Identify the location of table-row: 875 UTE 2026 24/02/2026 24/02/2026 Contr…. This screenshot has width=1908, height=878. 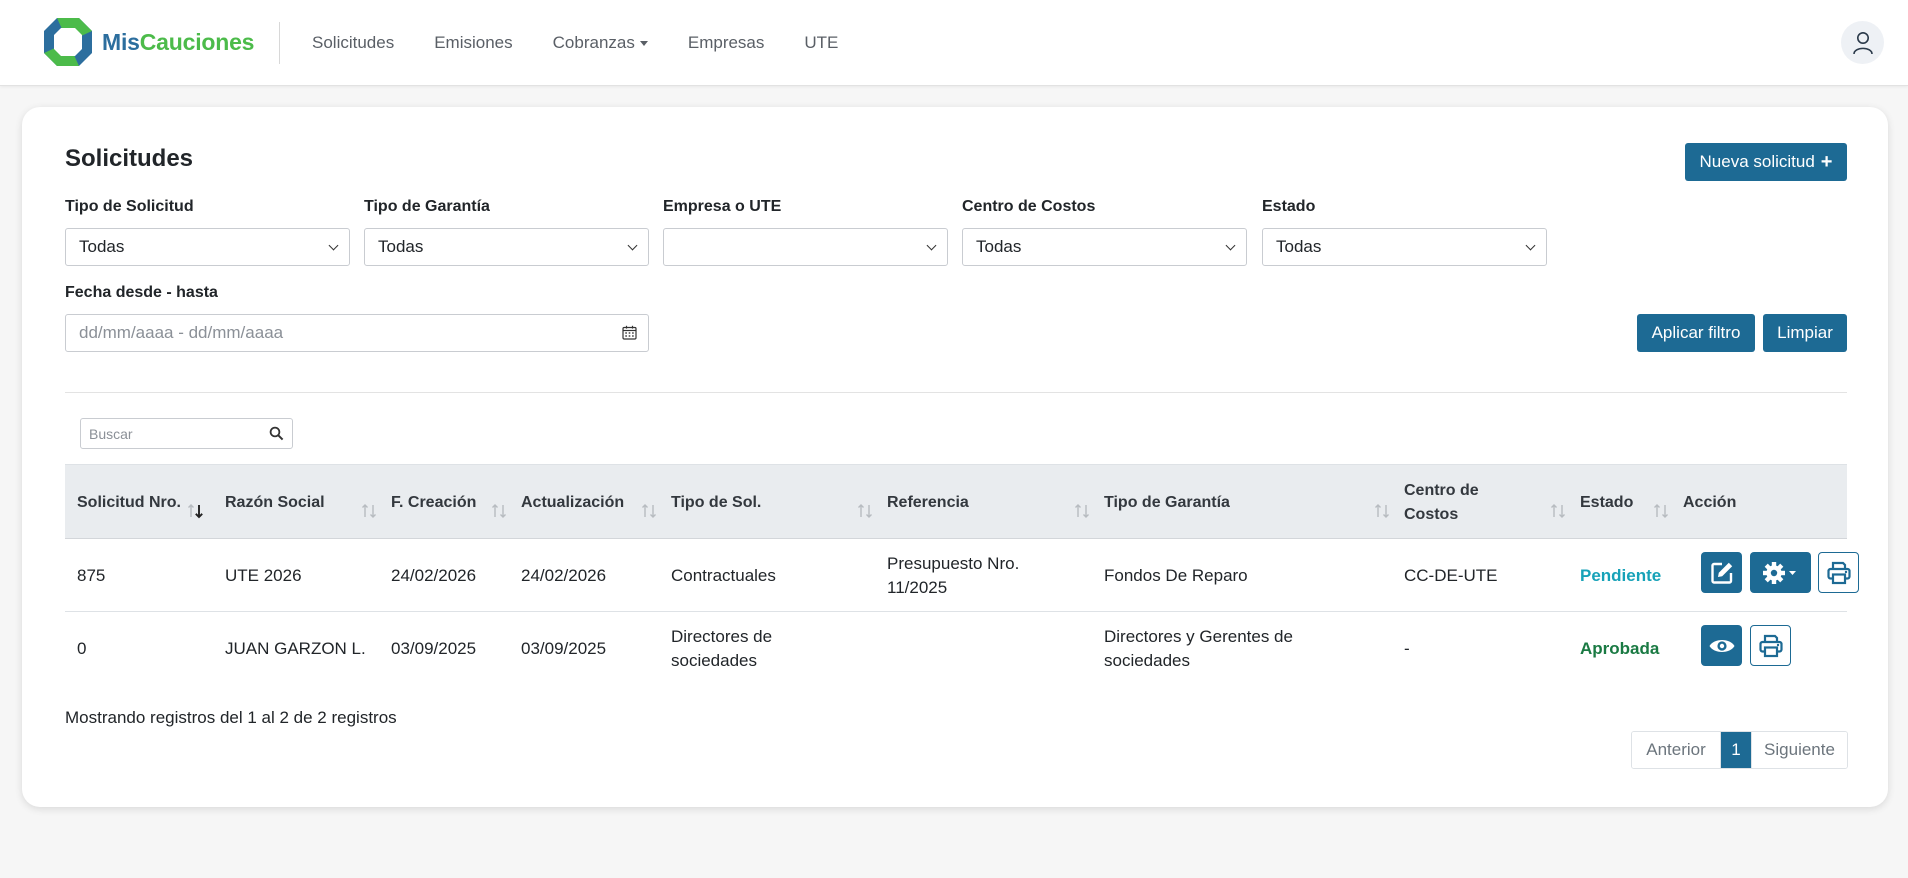
(962, 575).